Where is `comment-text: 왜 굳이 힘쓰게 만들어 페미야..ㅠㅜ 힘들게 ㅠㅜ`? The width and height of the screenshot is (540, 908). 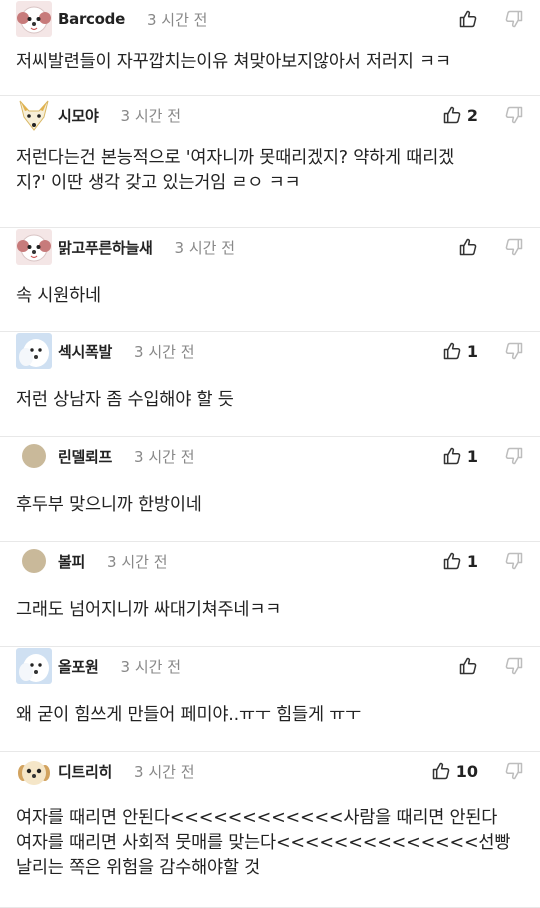 comment-text: 왜 굳이 힘쓰게 만들어 페미야..ㅠㅜ 힘들게 ㅠㅜ is located at coordinates (270, 705).